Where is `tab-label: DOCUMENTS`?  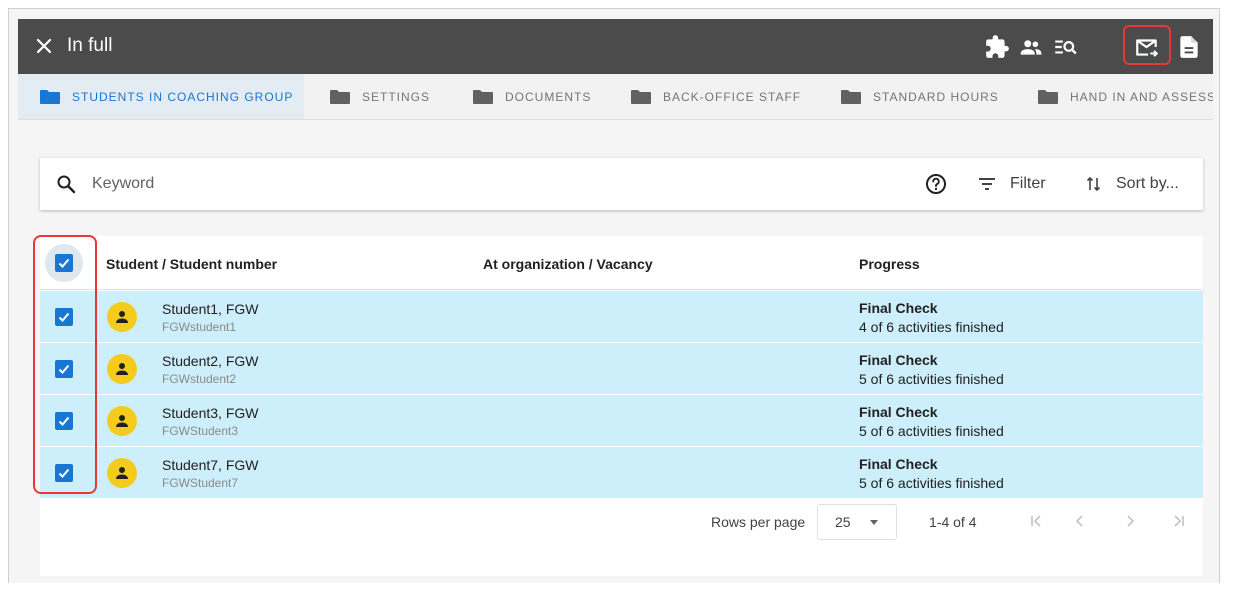
tab-label: DOCUMENTS is located at coordinates (548, 97).